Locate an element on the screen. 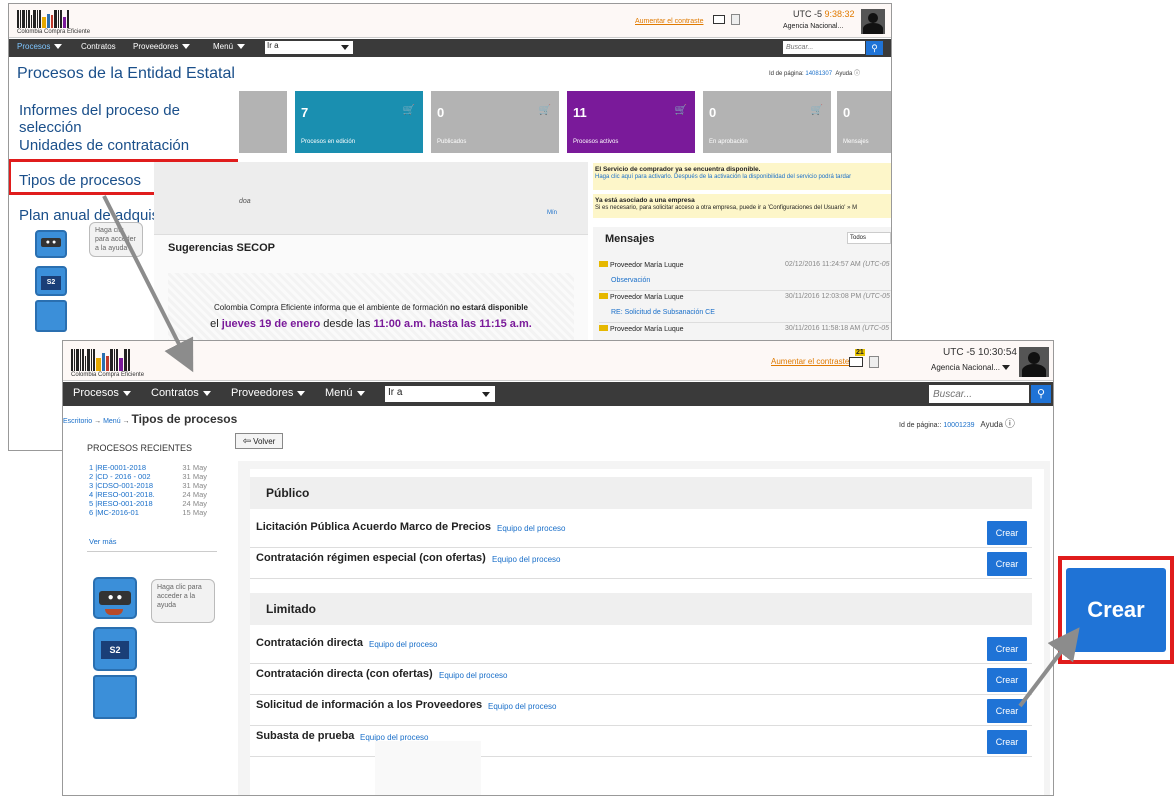  back-arrow-icon: ⇦ is located at coordinates (247, 441).